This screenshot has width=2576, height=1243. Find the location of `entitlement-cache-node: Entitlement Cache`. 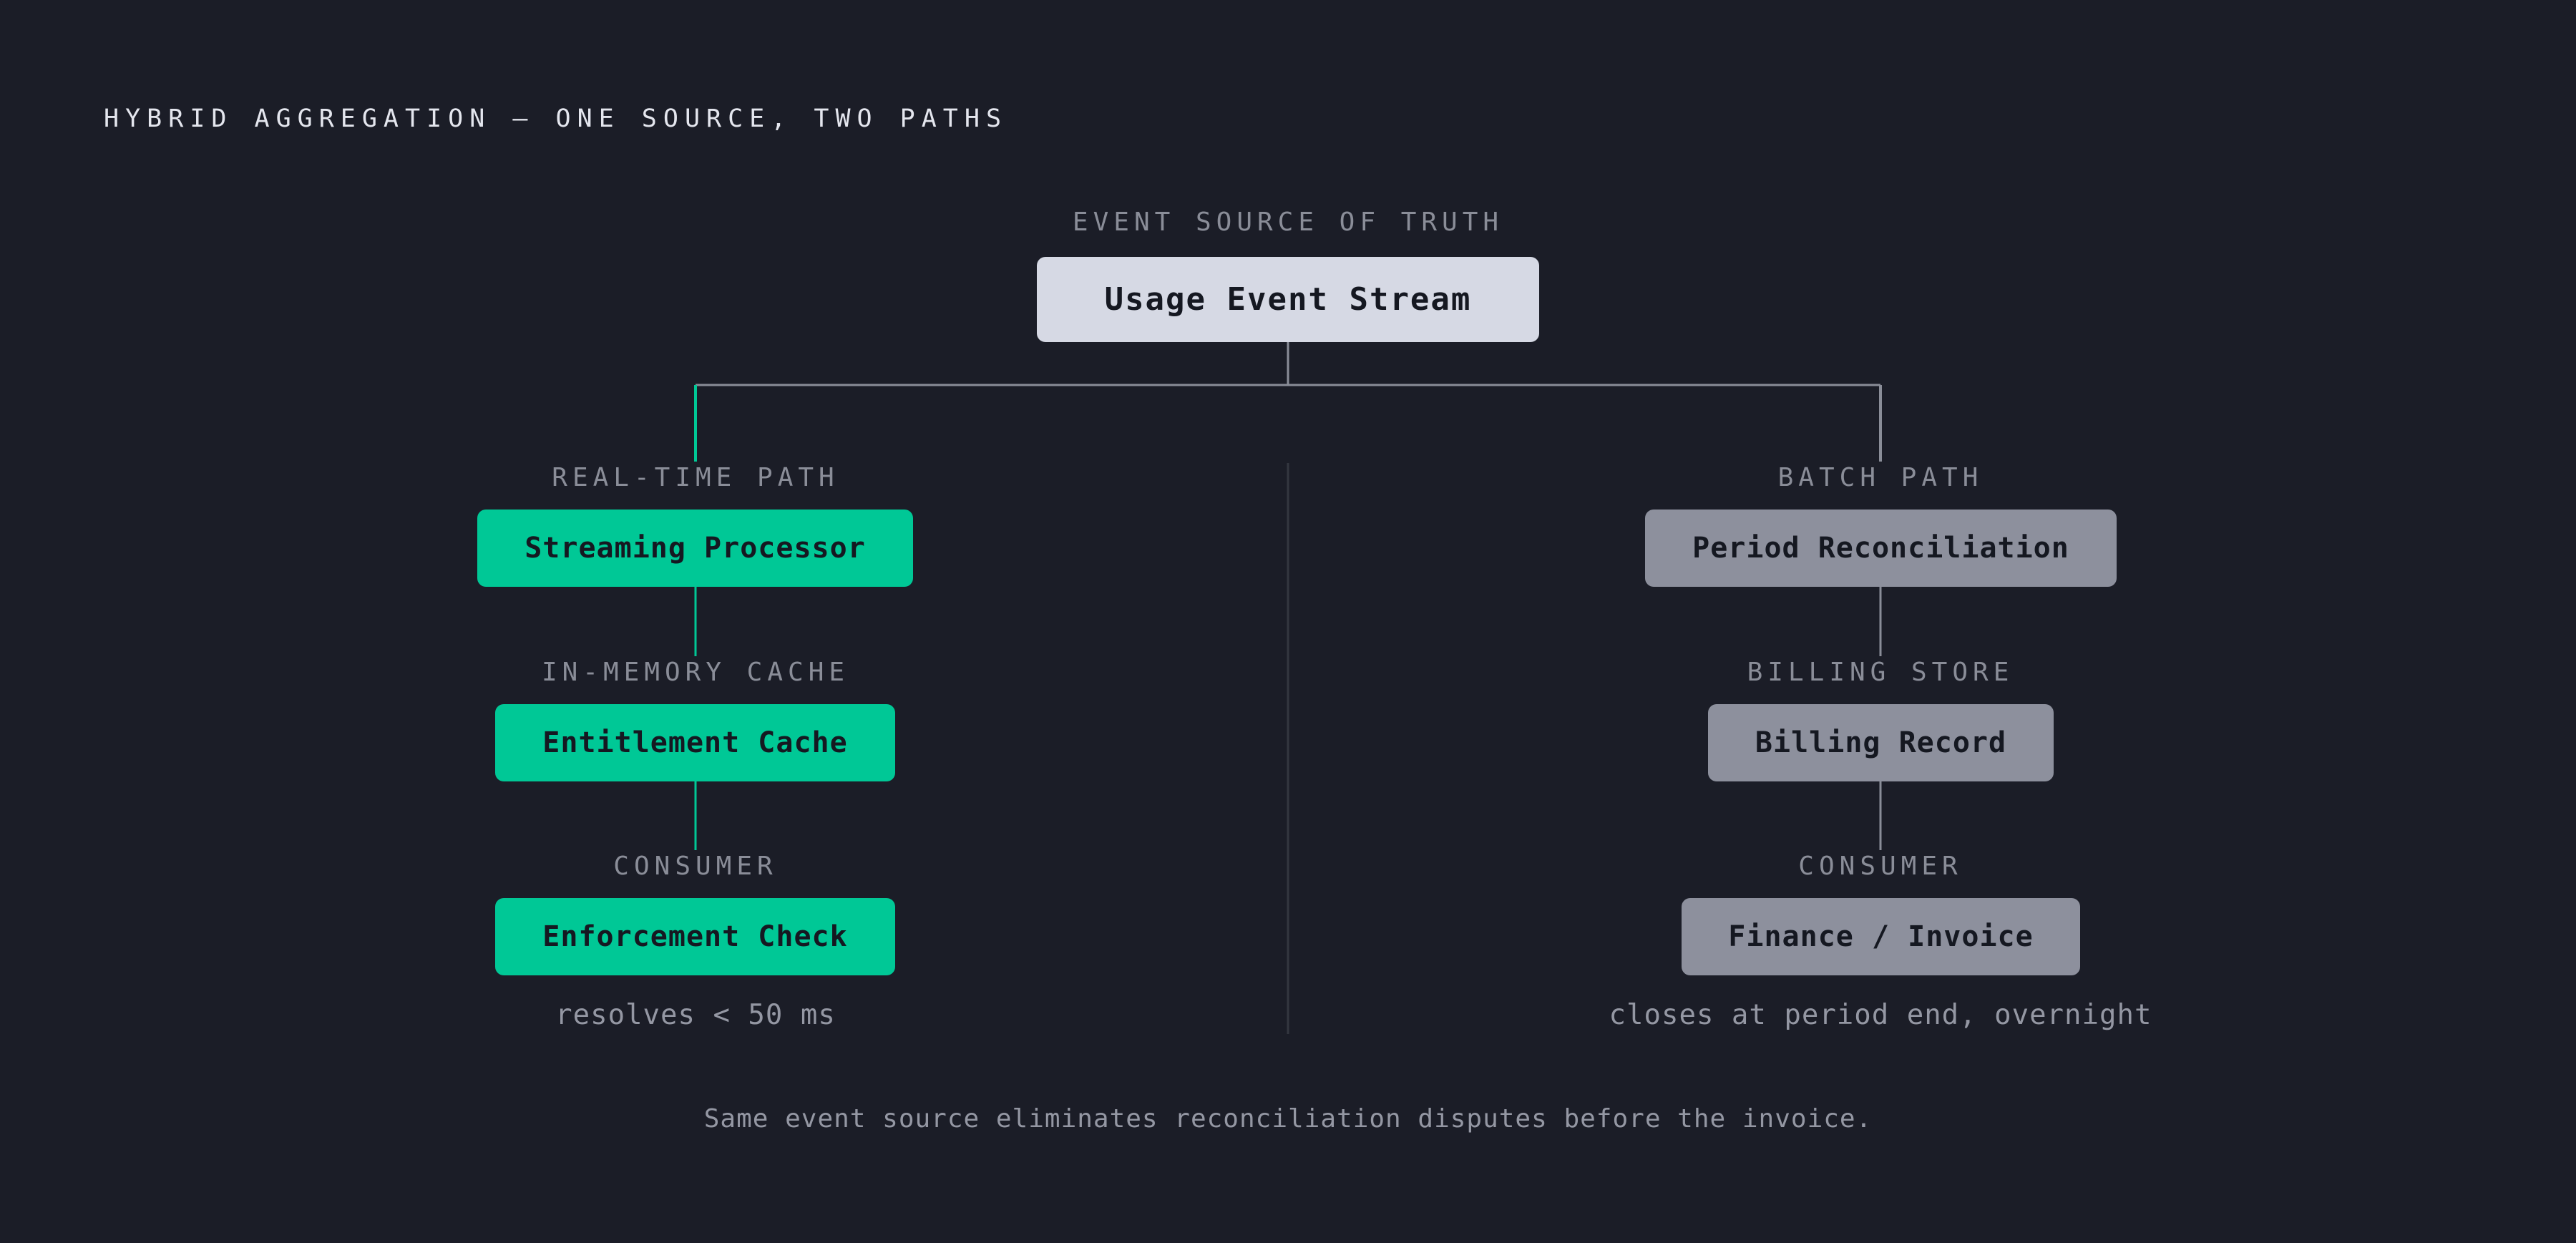

entitlement-cache-node: Entitlement Cache is located at coordinates (695, 742).